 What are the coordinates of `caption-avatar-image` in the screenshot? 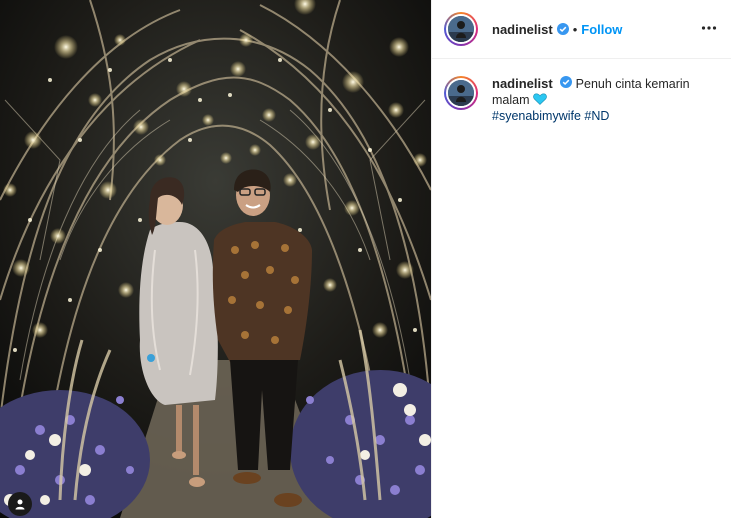 It's located at (461, 93).